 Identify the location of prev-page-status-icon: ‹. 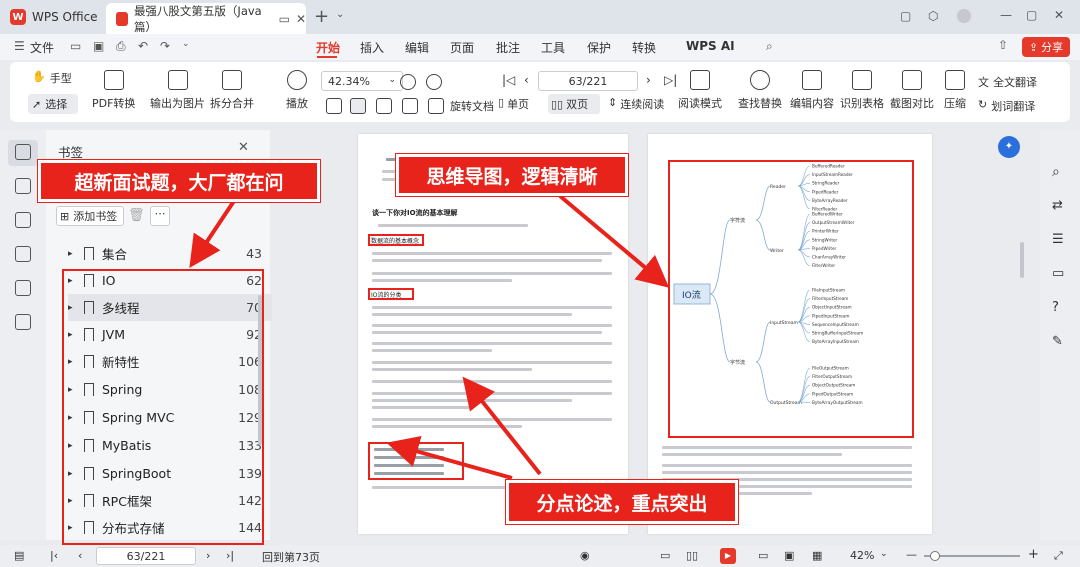
(80, 555).